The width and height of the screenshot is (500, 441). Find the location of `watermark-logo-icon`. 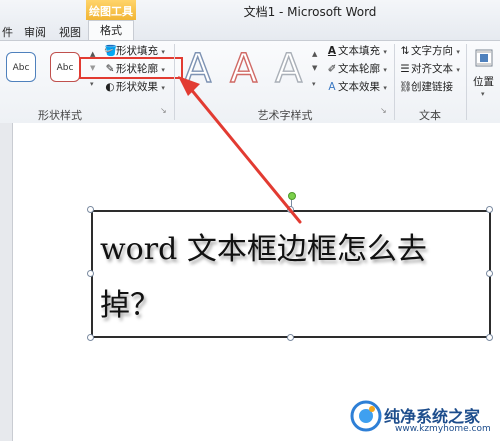

watermark-logo-icon is located at coordinates (366, 416).